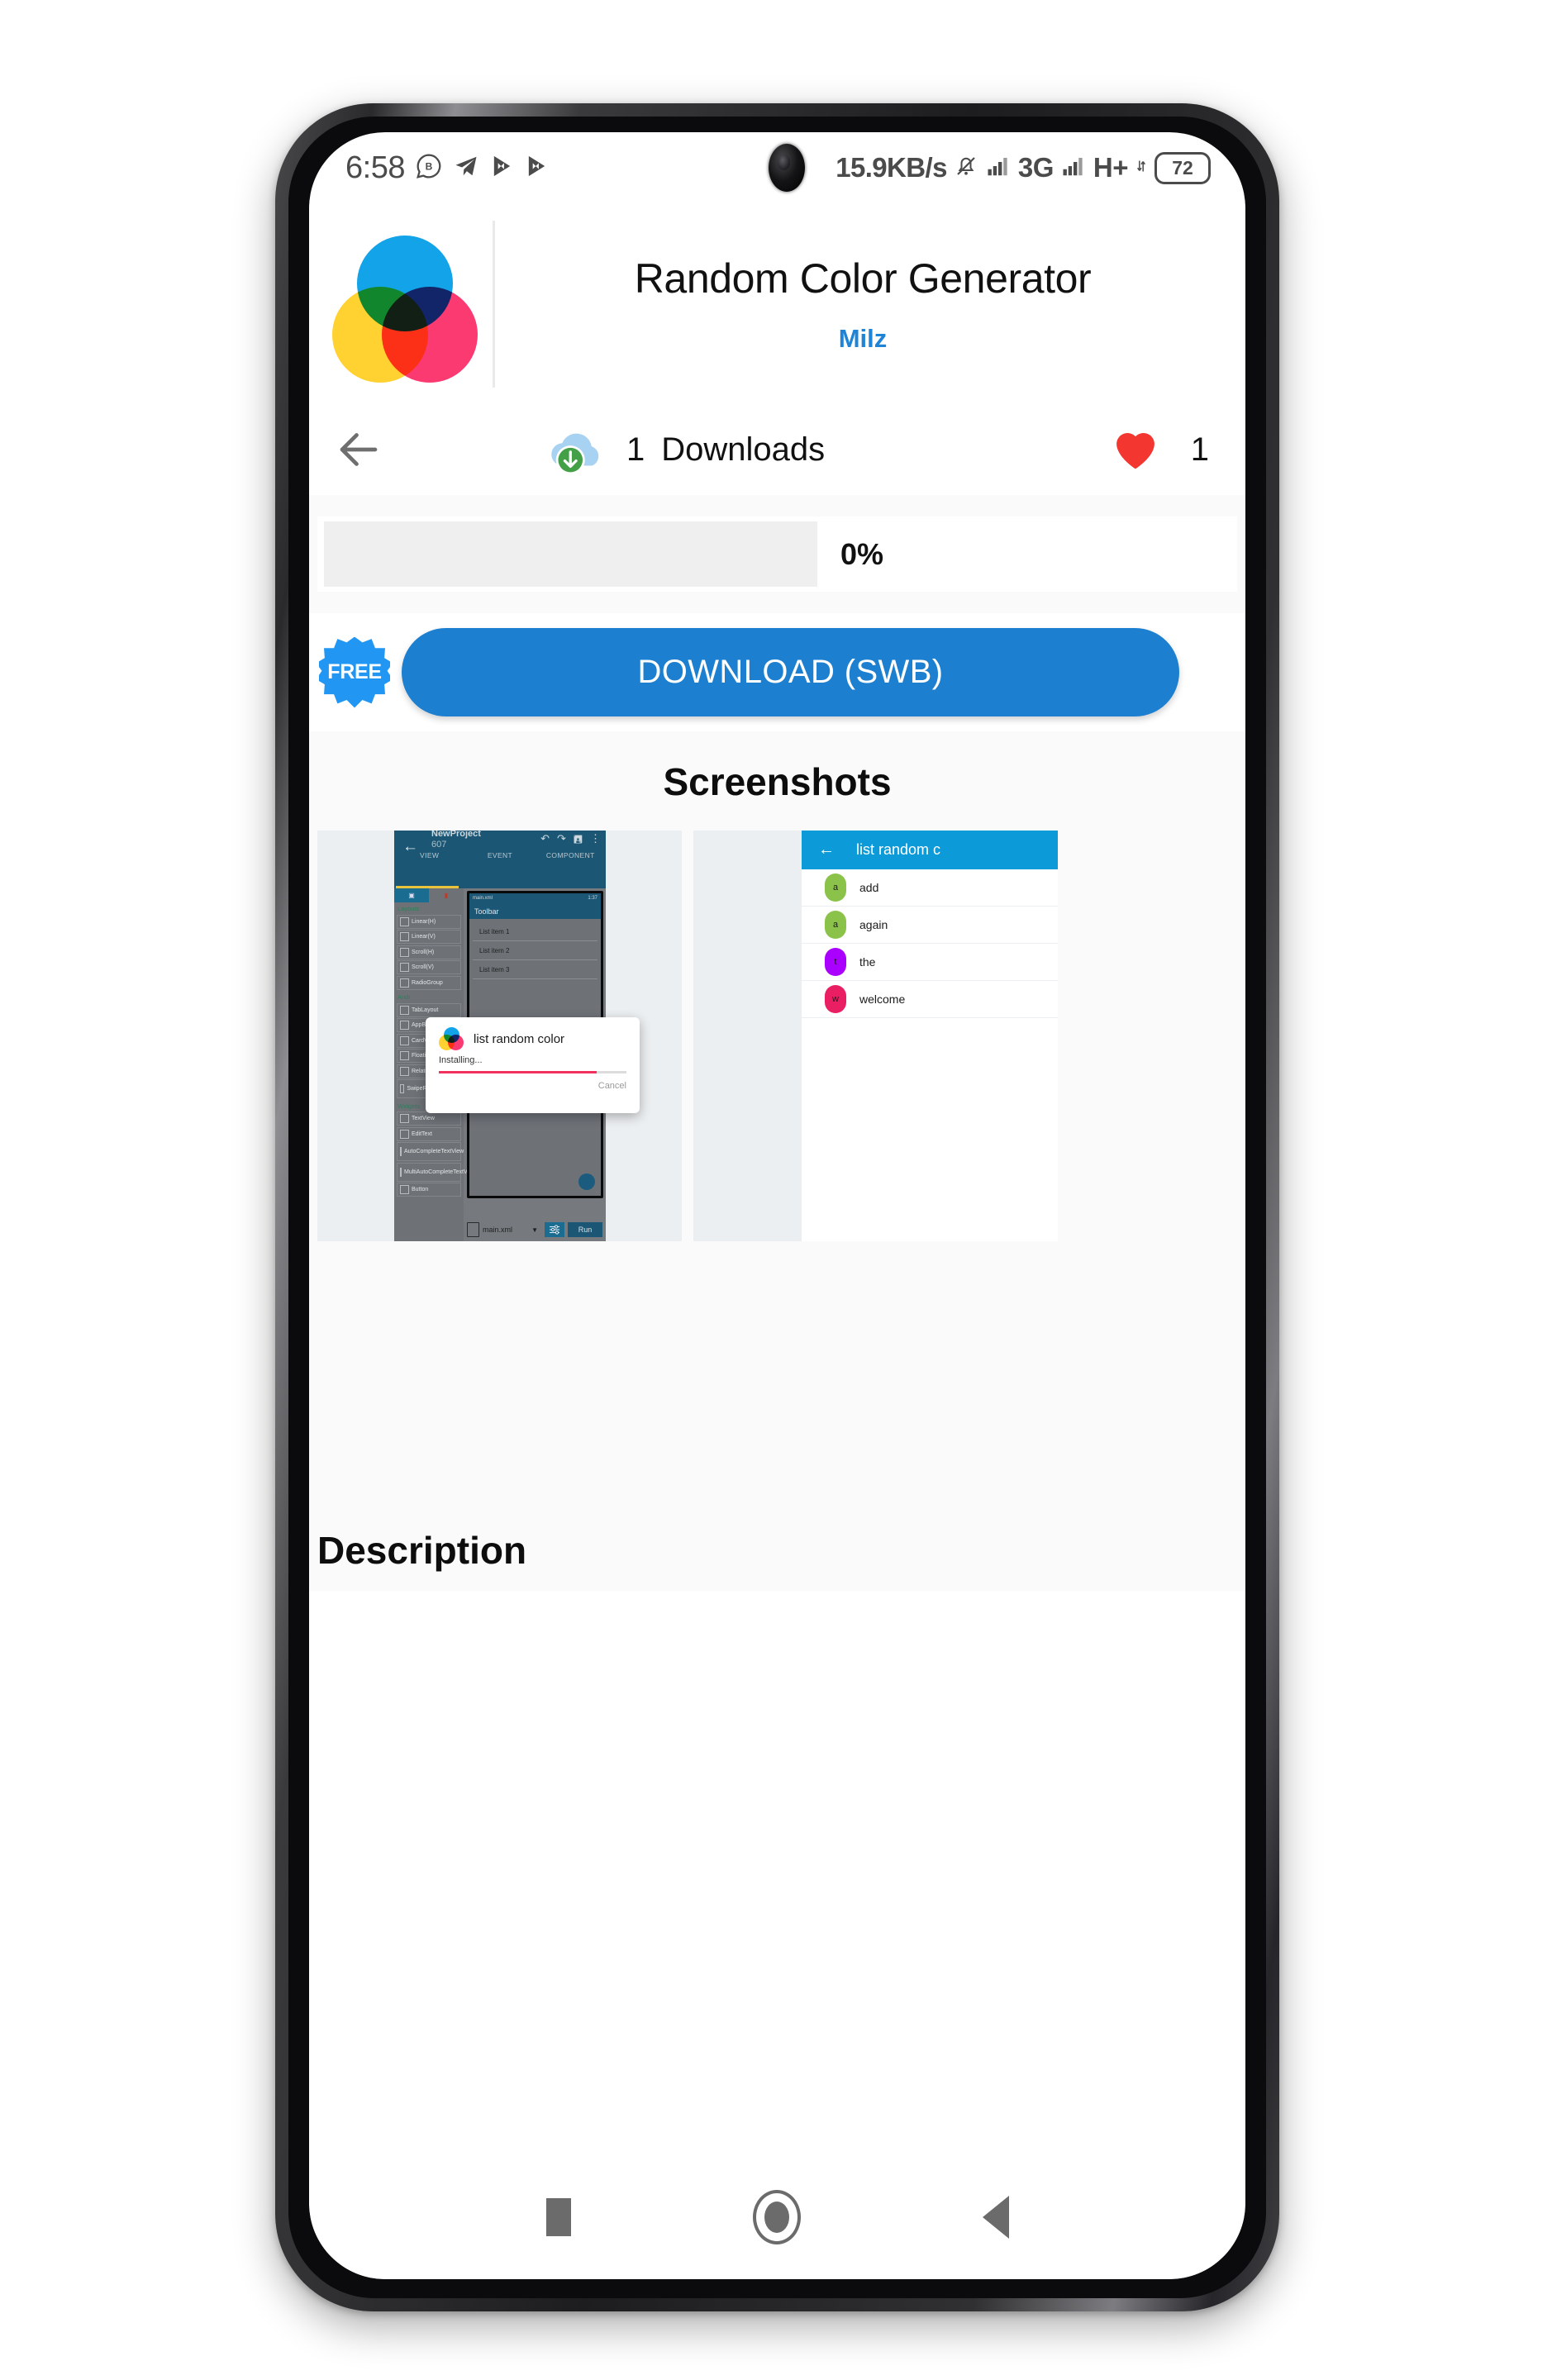 This screenshot has width=1552, height=2380. I want to click on description-section: Description, so click(777, 1500).